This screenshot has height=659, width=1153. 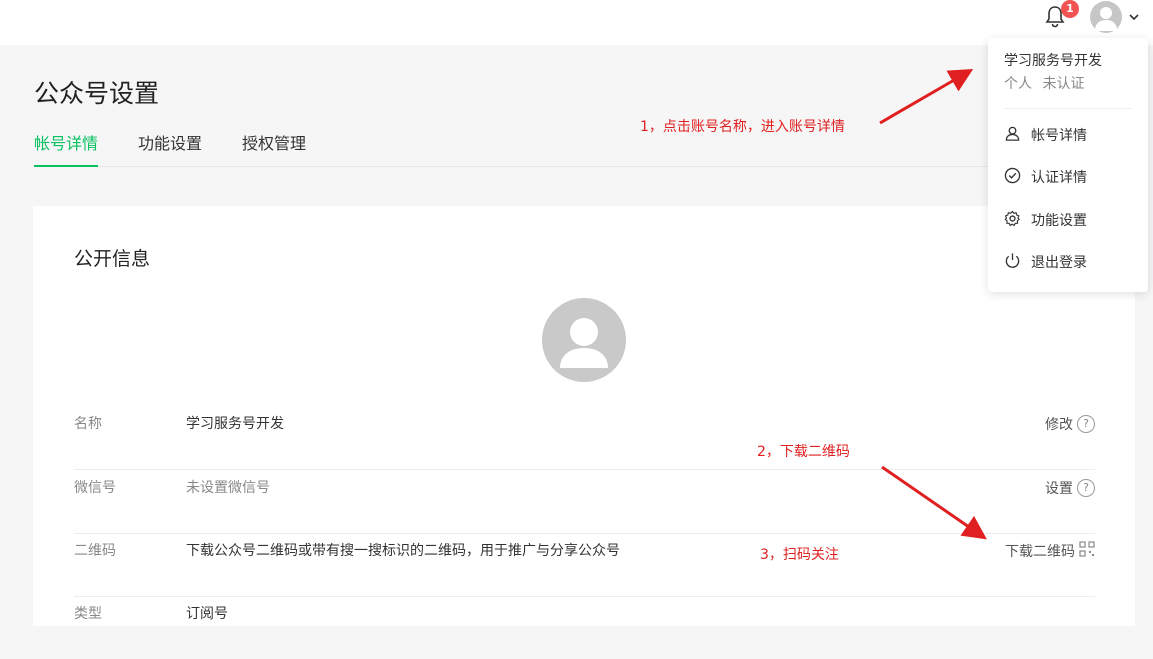 What do you see at coordinates (1012, 220) in the screenshot?
I see `gear-icon` at bounding box center [1012, 220].